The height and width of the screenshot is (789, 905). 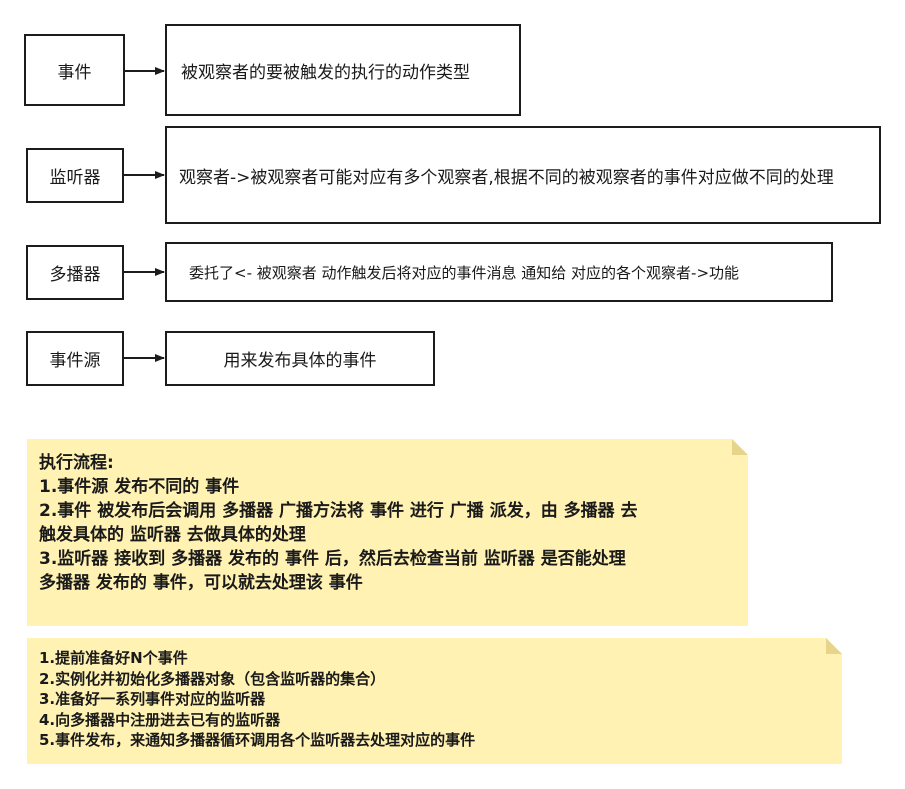 I want to click on note-line: 5.事件发布，来通知多播器循环调用各个监听器去处理对应的事件, so click(x=257, y=740).